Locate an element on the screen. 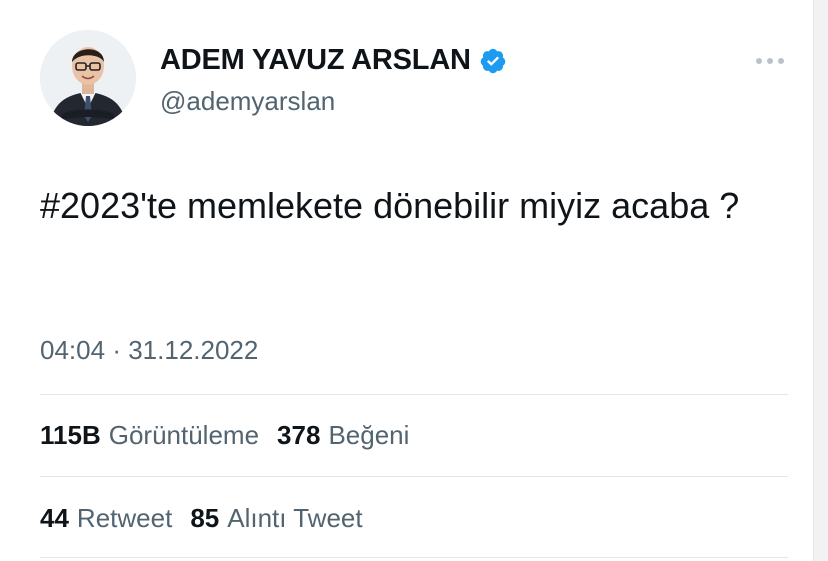 The height and width of the screenshot is (561, 828). likes-label: Beğeni is located at coordinates (369, 435).